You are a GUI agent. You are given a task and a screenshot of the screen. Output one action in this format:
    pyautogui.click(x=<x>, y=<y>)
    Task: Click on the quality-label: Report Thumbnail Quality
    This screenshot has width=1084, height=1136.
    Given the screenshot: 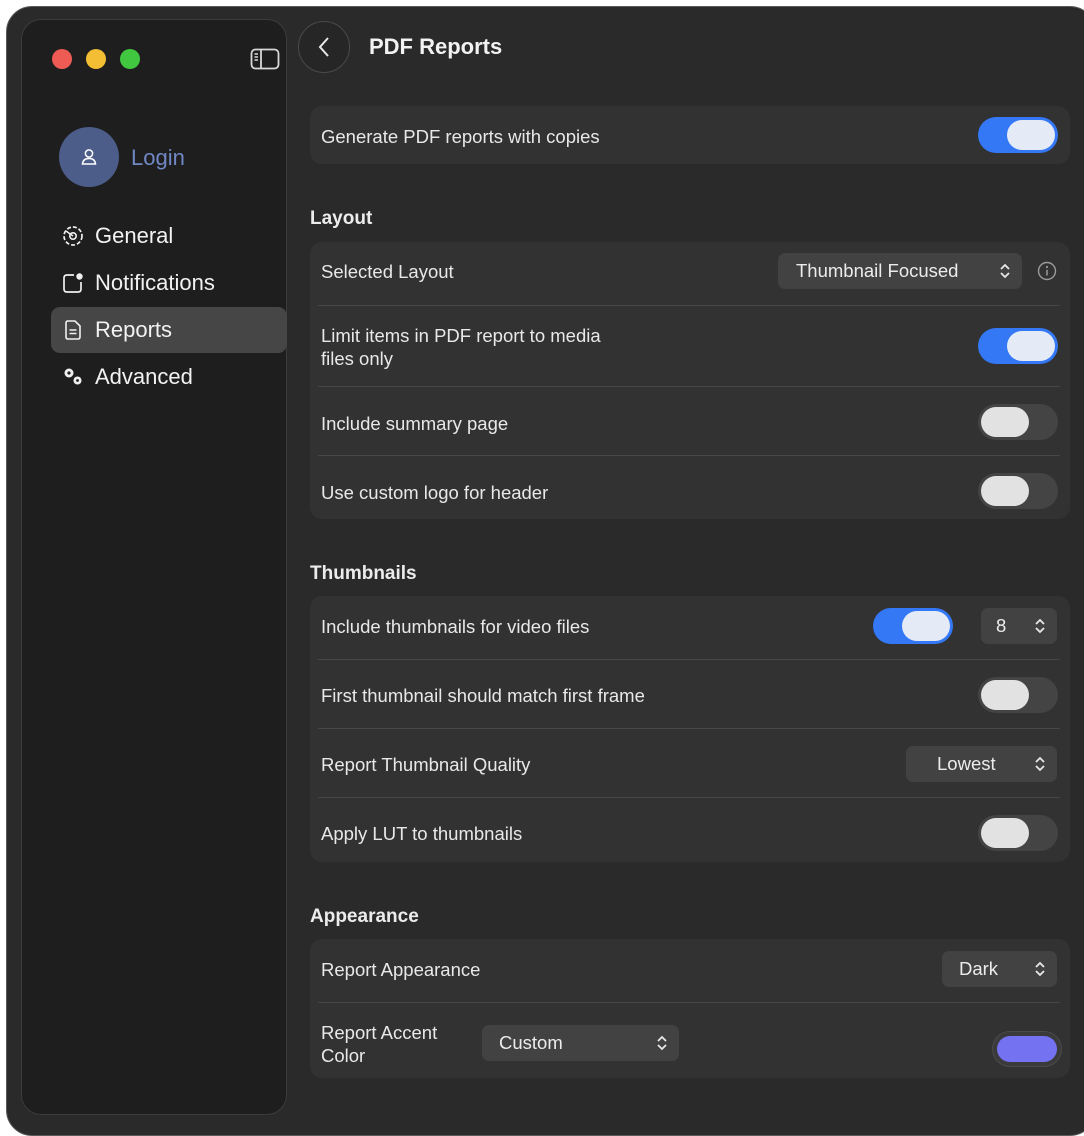 What is the action you would take?
    pyautogui.click(x=426, y=764)
    